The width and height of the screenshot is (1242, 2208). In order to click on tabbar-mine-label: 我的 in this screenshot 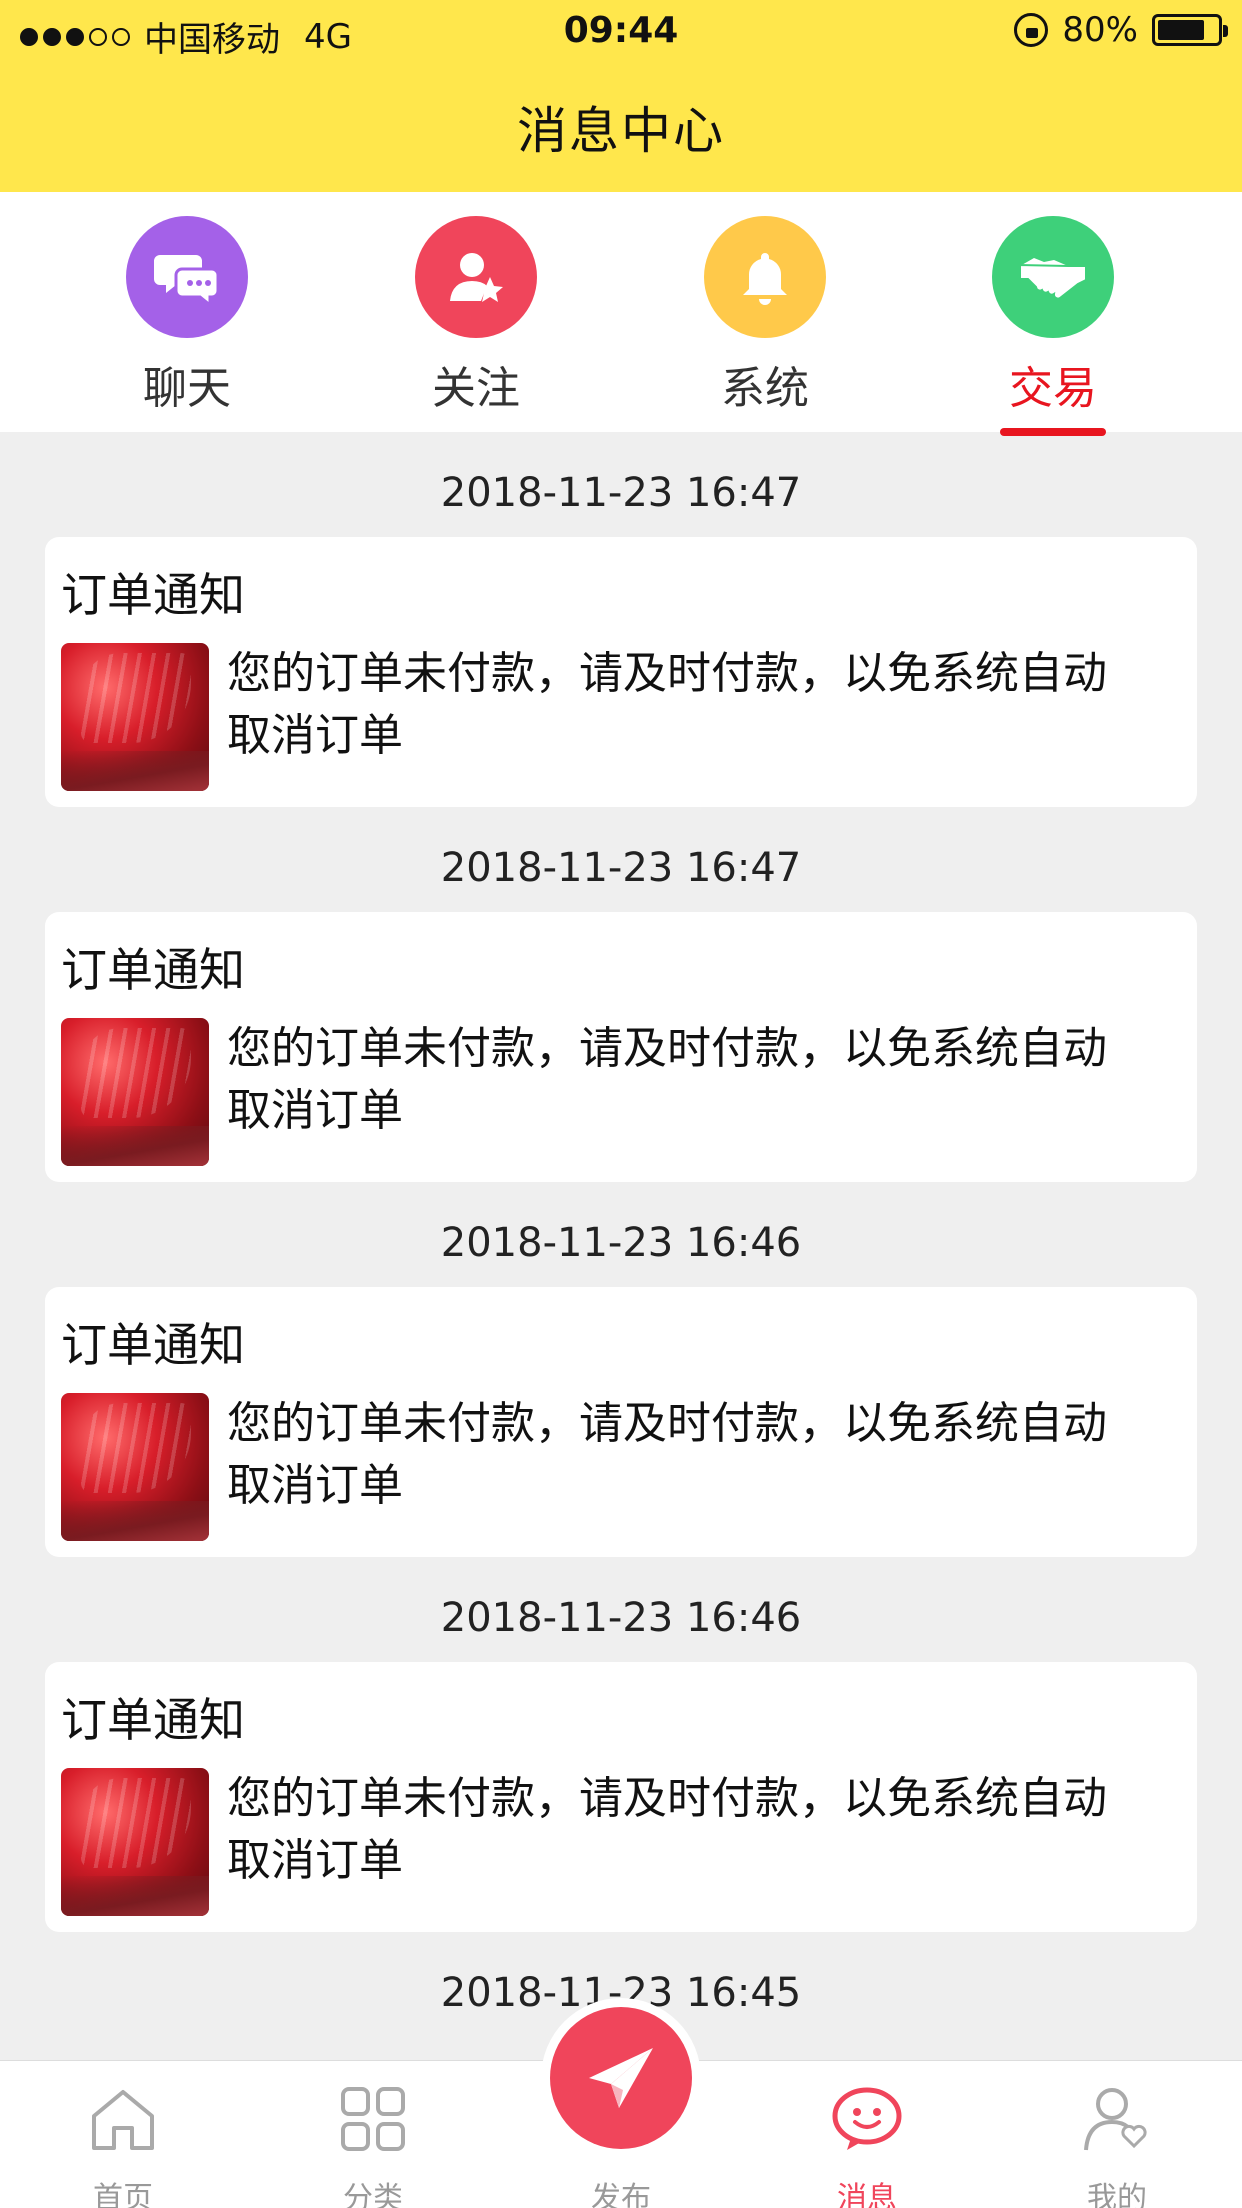, I will do `click(1117, 2194)`.